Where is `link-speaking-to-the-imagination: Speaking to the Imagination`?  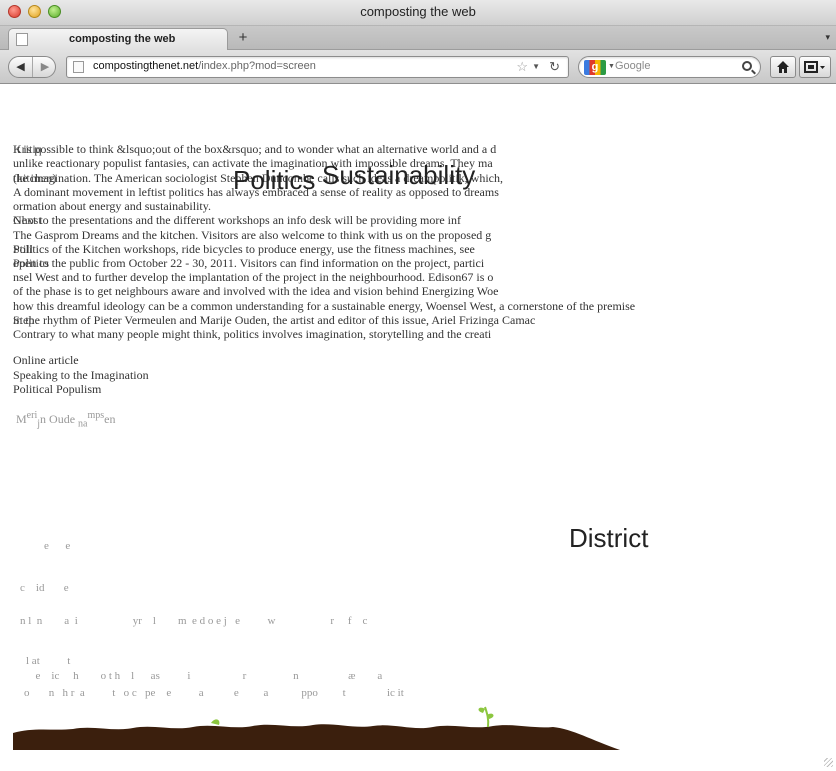 link-speaking-to-the-imagination: Speaking to the Imagination is located at coordinates (81, 375).